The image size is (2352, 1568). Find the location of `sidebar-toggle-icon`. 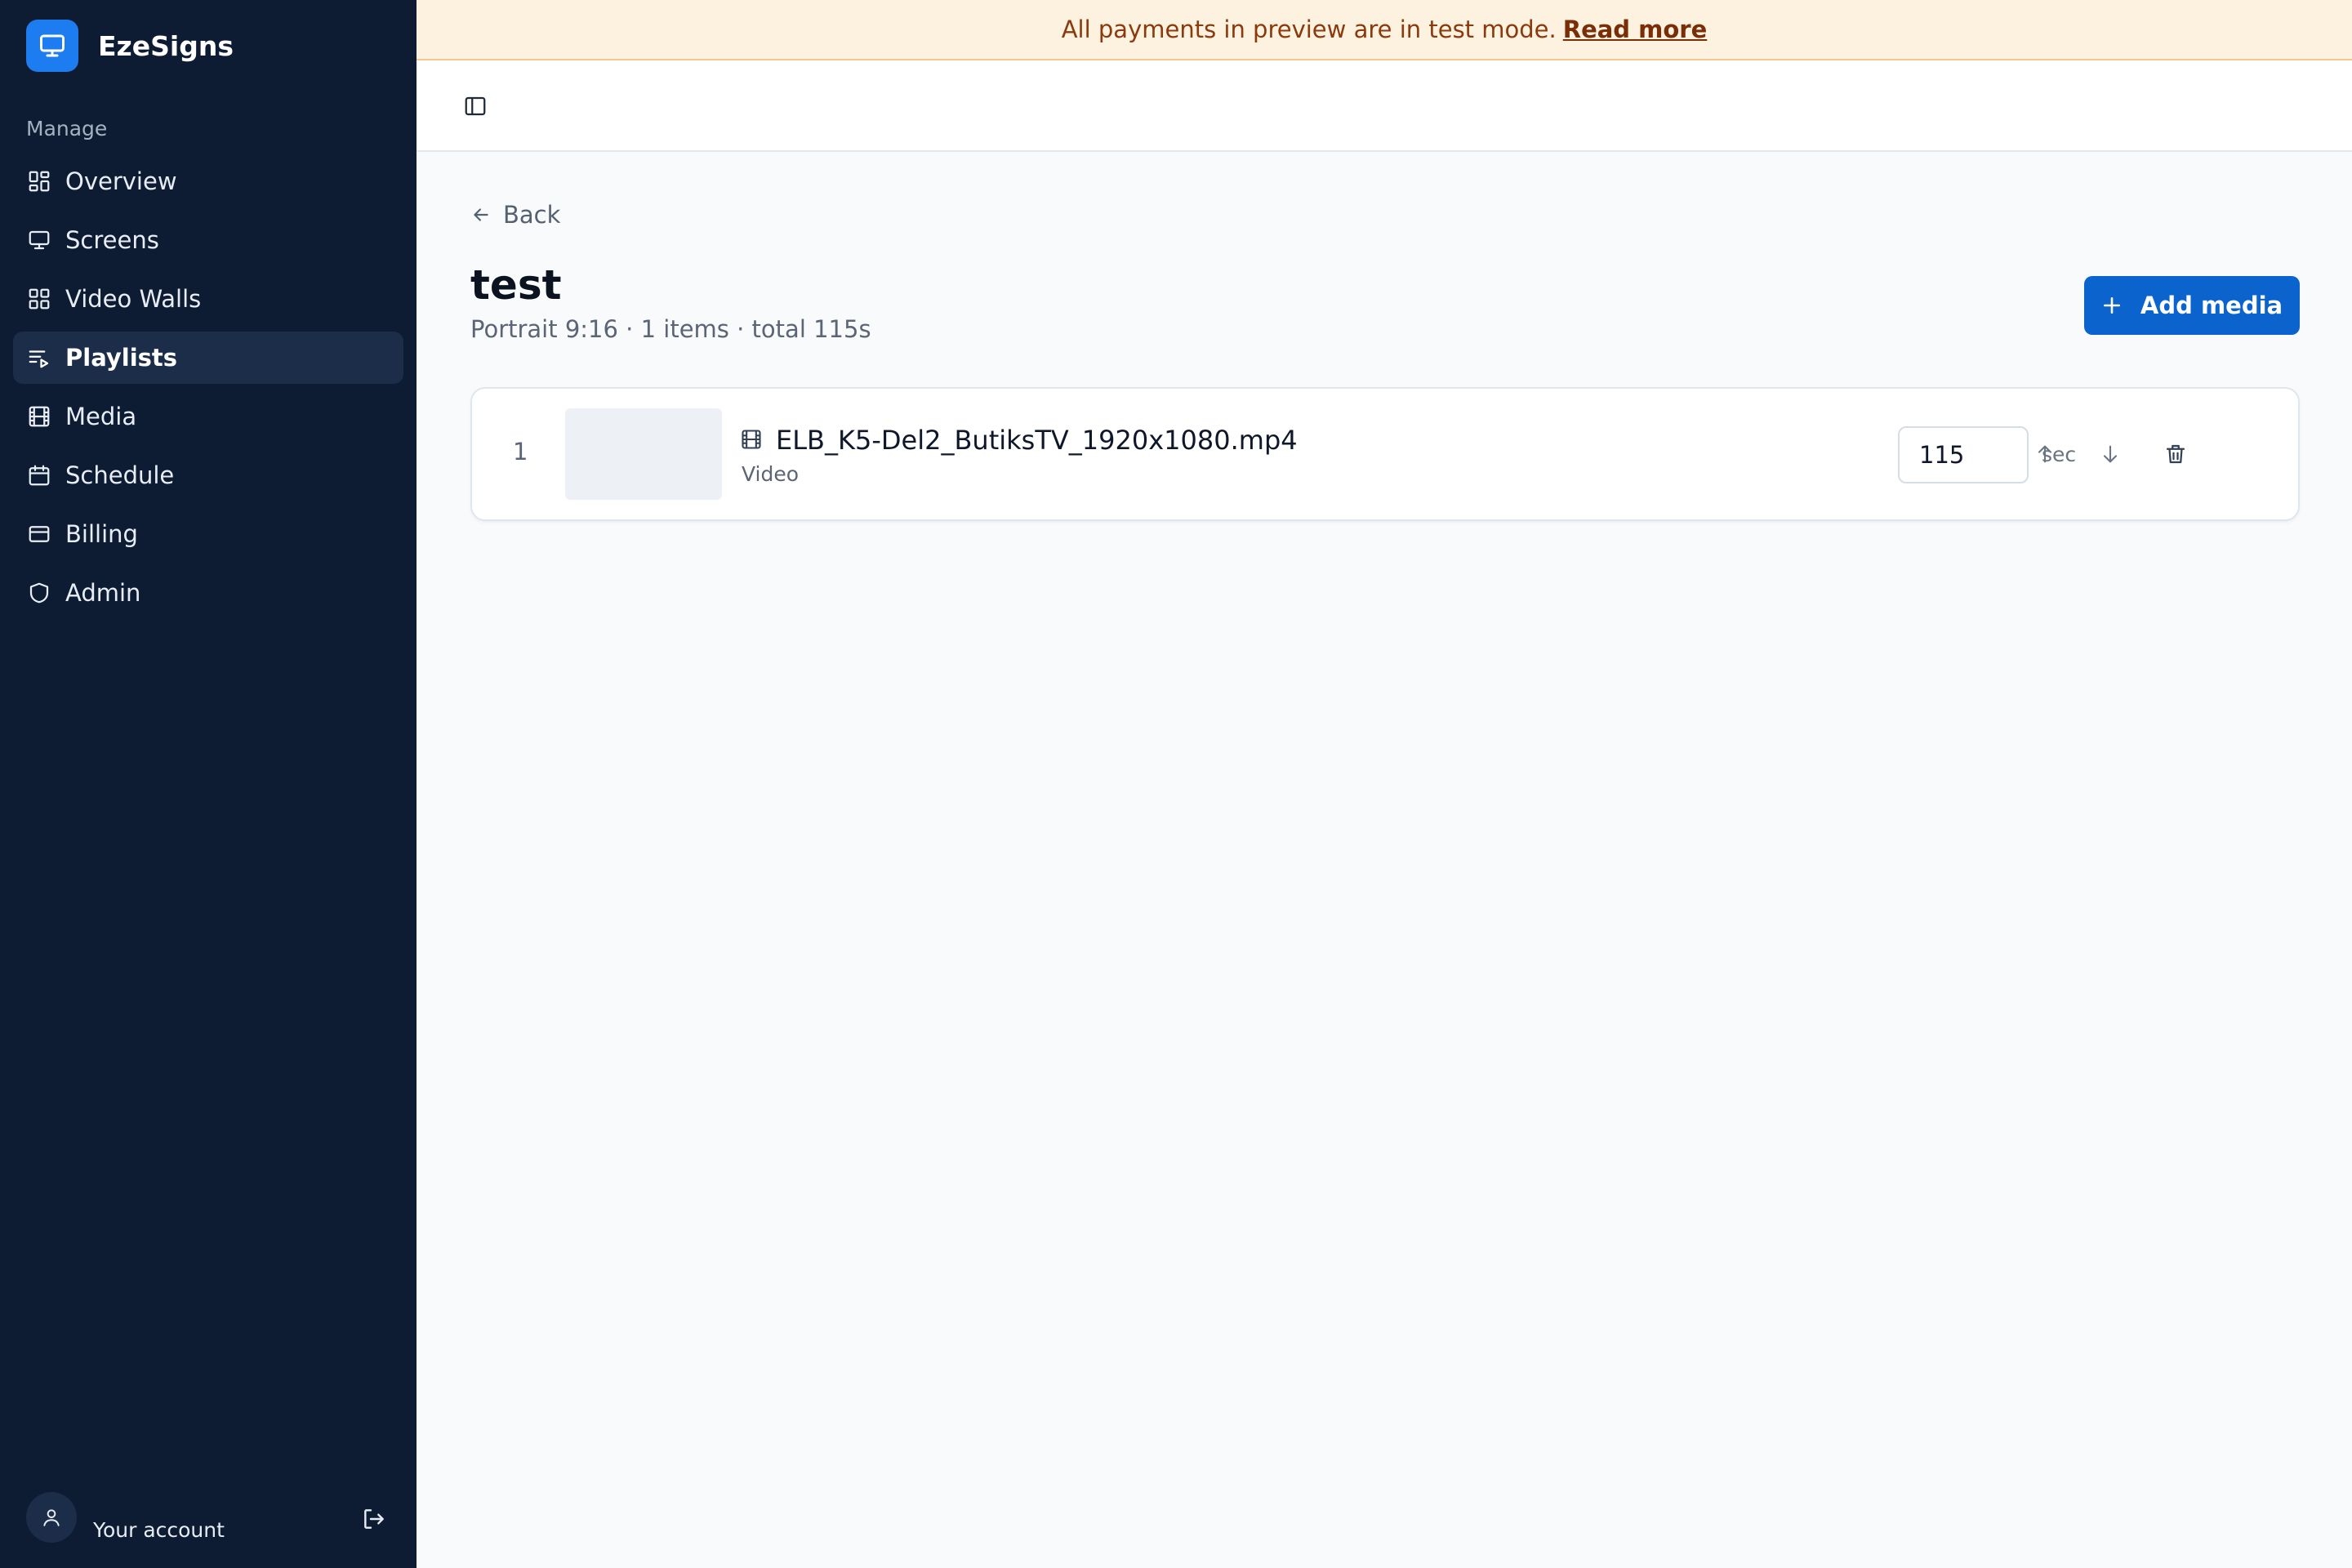

sidebar-toggle-icon is located at coordinates (475, 106).